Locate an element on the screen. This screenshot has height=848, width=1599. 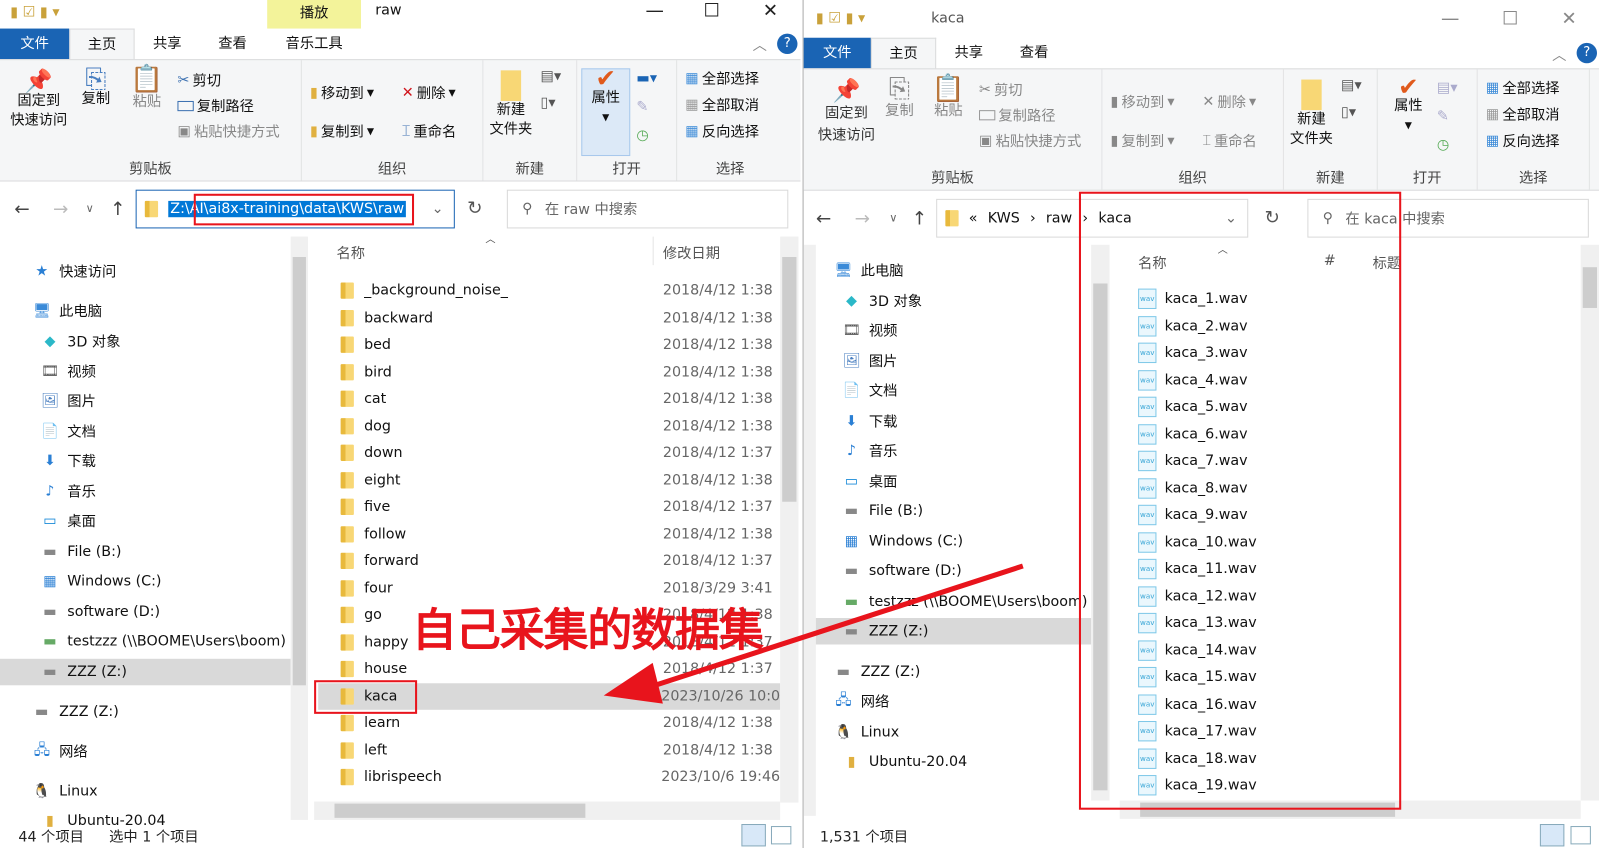
annotation-arrow is located at coordinates (813, 633).